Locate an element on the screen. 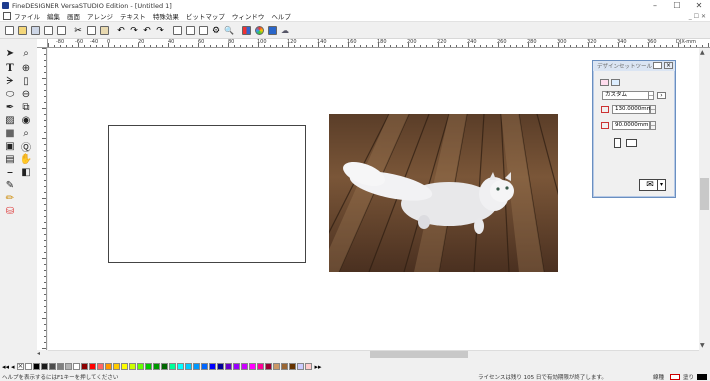  measure-tool: ⎯ is located at coordinates (10, 172).